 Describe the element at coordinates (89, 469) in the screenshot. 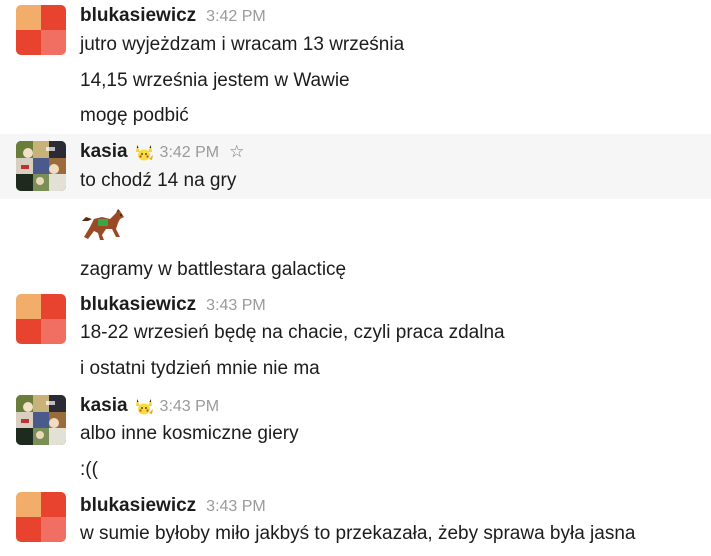

I see `message-text: :((` at that location.